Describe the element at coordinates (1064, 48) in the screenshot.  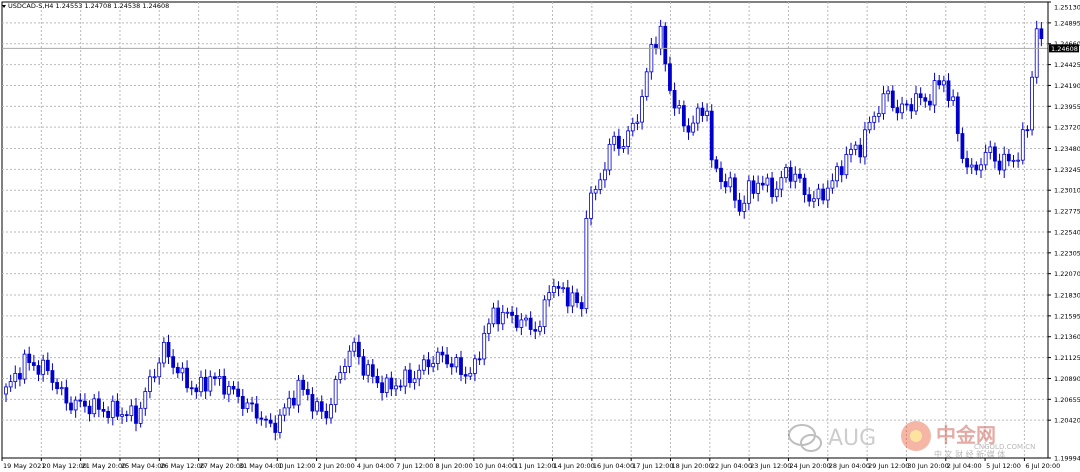
I see `price-badge: 1.24608` at that location.